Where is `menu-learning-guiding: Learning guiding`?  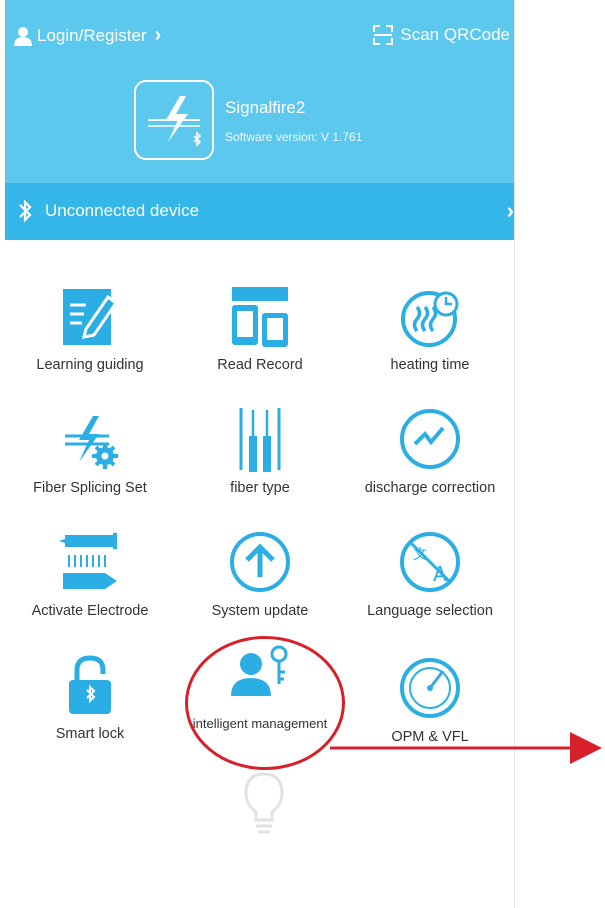 menu-learning-guiding: Learning guiding is located at coordinates (90, 342).